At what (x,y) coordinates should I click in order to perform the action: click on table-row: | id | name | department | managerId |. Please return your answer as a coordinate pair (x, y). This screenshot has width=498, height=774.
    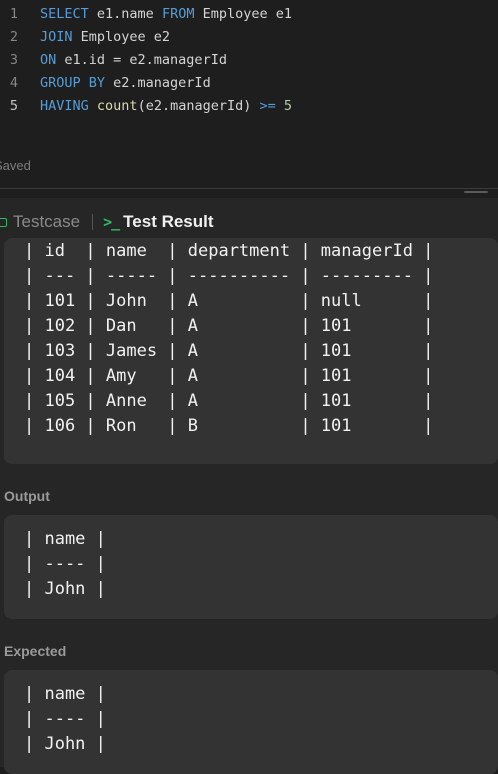
    Looking at the image, I should click on (229, 251).